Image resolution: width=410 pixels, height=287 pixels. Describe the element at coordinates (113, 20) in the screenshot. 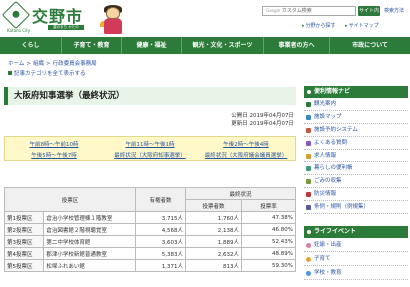

I see `mascot-icon` at that location.